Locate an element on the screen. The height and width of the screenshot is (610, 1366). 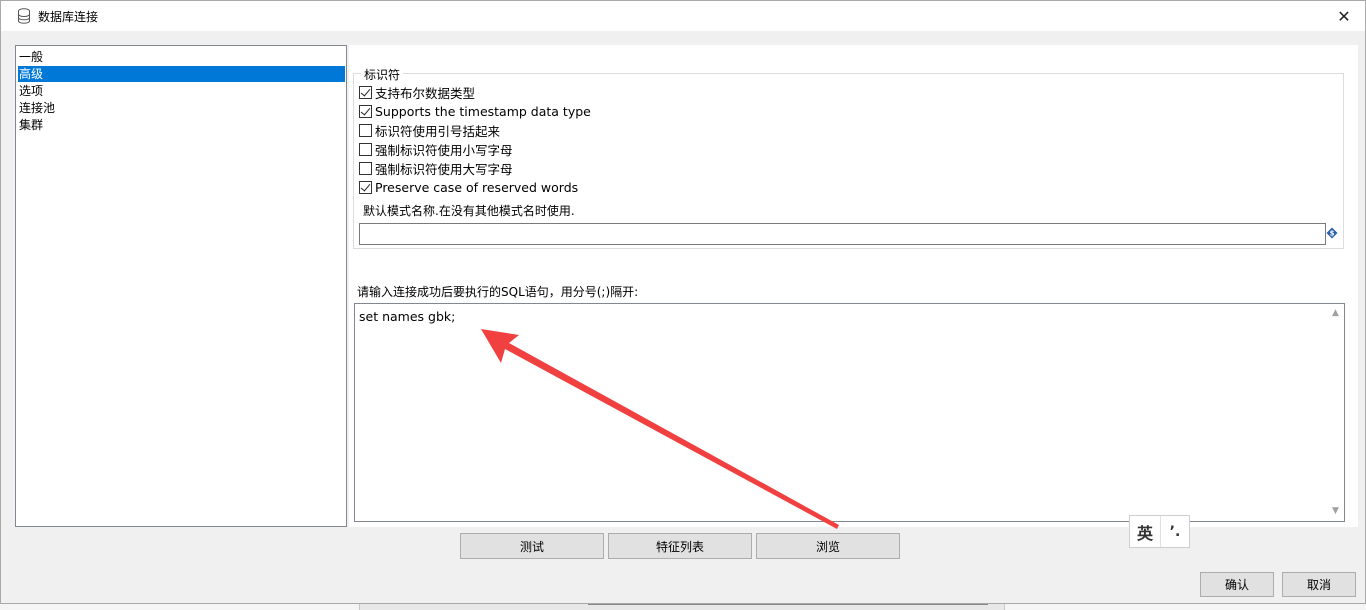
title-bar: 数据库连接 ✕ is located at coordinates (683, 16).